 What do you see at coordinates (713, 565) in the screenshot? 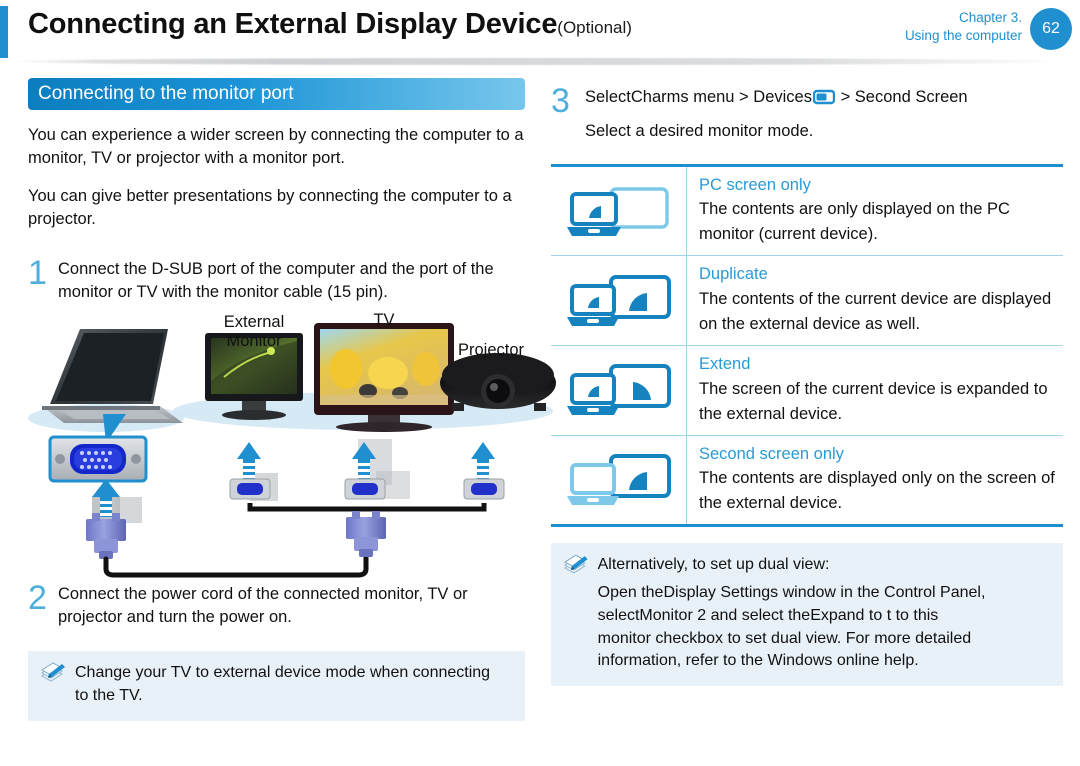
I see `right-note-heading: Alternatively, to set up dual view:` at bounding box center [713, 565].